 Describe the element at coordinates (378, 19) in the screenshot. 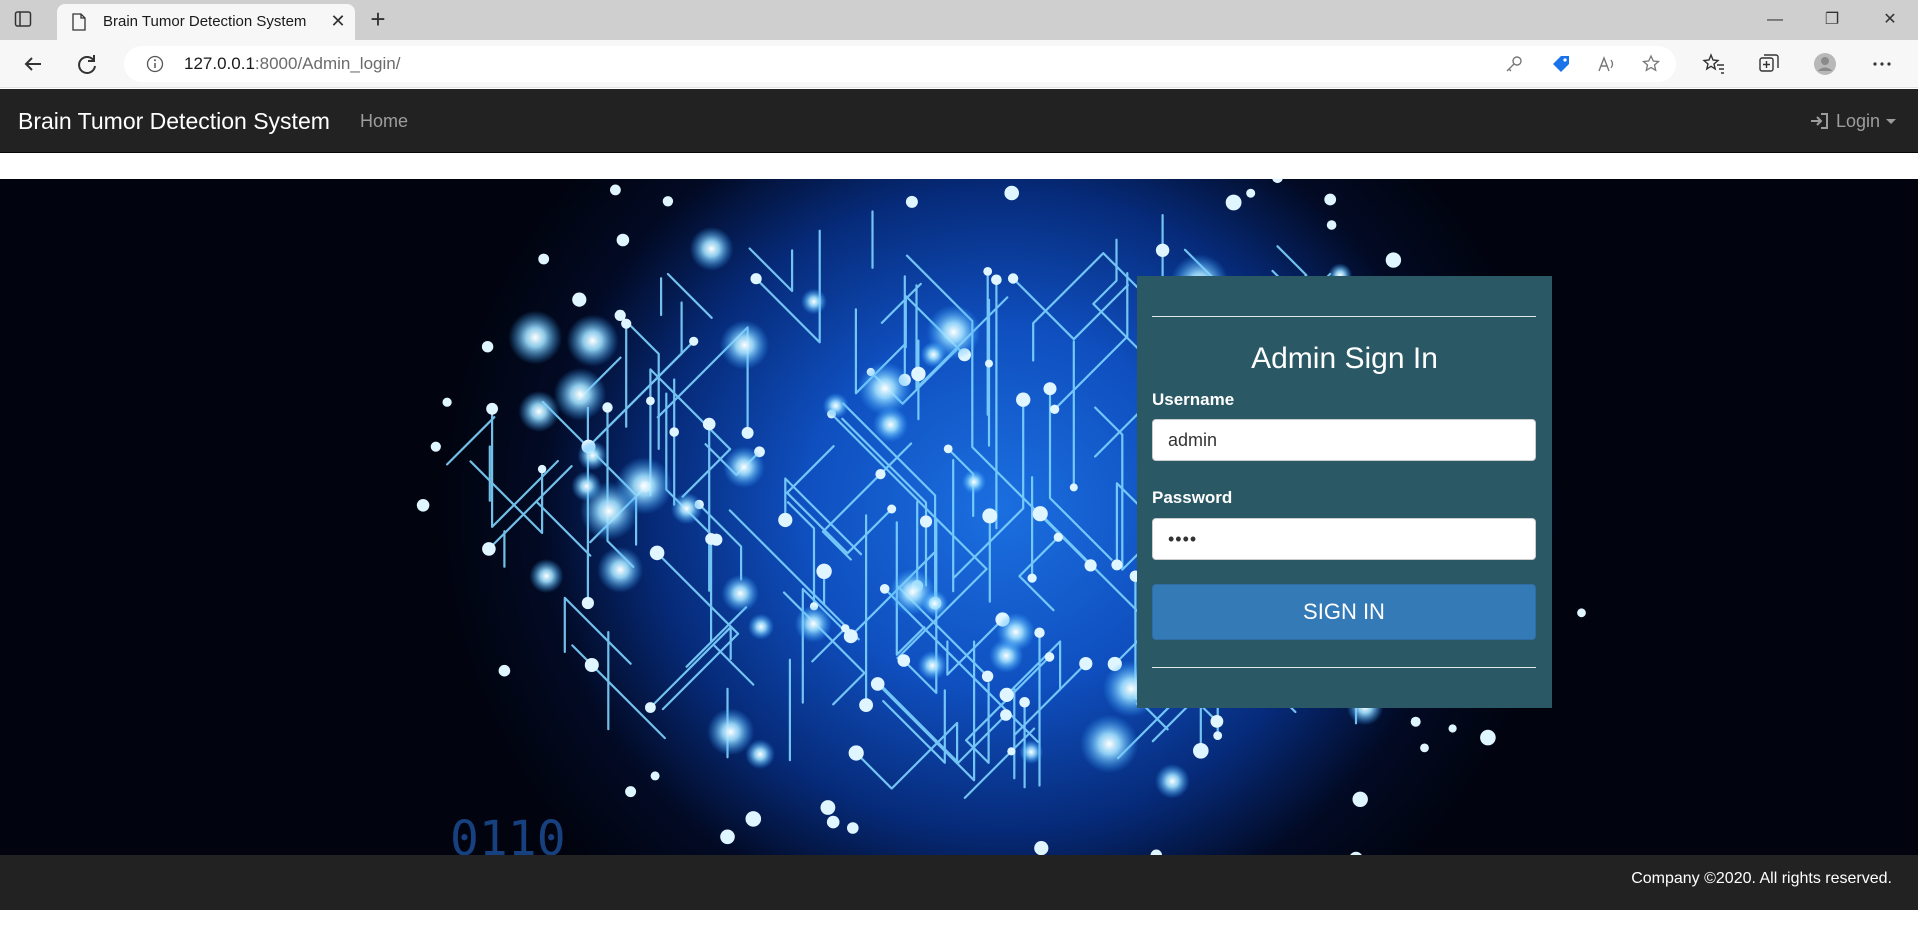

I see `new-tab-icon: +` at that location.